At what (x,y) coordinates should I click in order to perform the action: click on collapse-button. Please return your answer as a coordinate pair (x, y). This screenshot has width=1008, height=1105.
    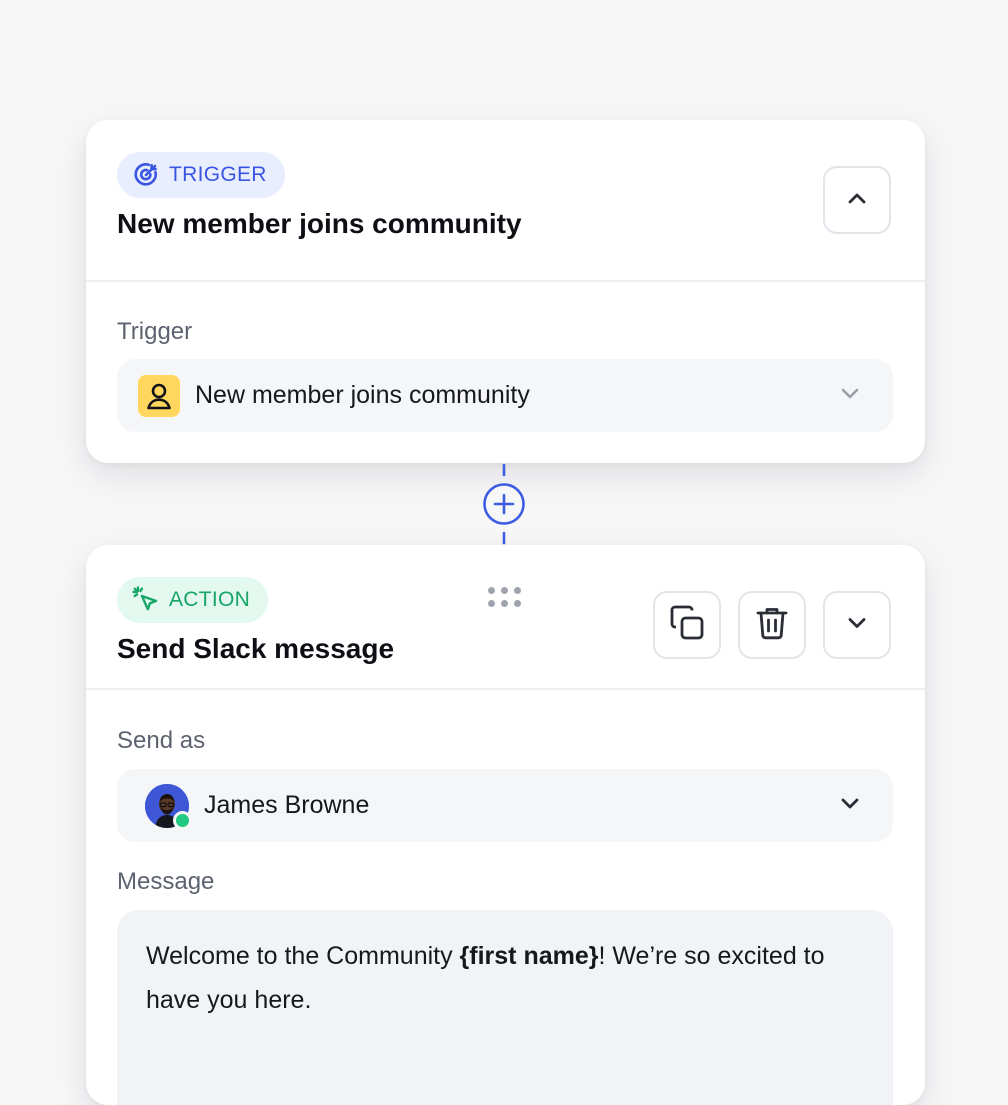
    Looking at the image, I should click on (857, 200).